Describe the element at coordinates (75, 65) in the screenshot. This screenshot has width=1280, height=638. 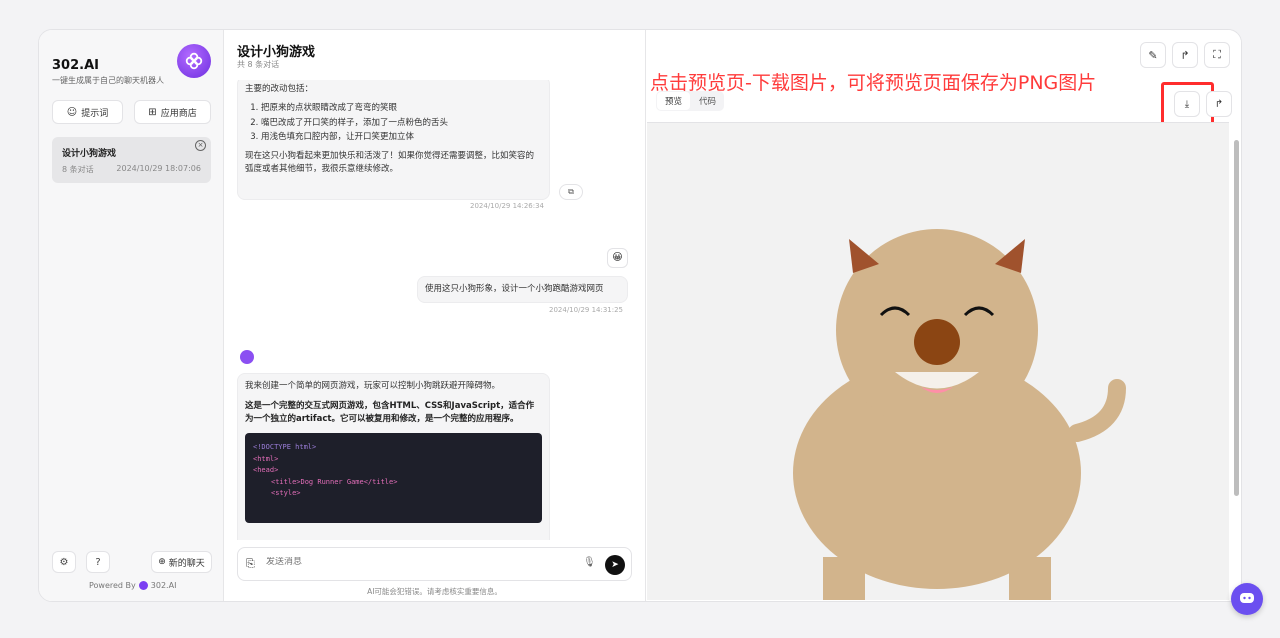
I see `brand-title: 302.AI` at that location.